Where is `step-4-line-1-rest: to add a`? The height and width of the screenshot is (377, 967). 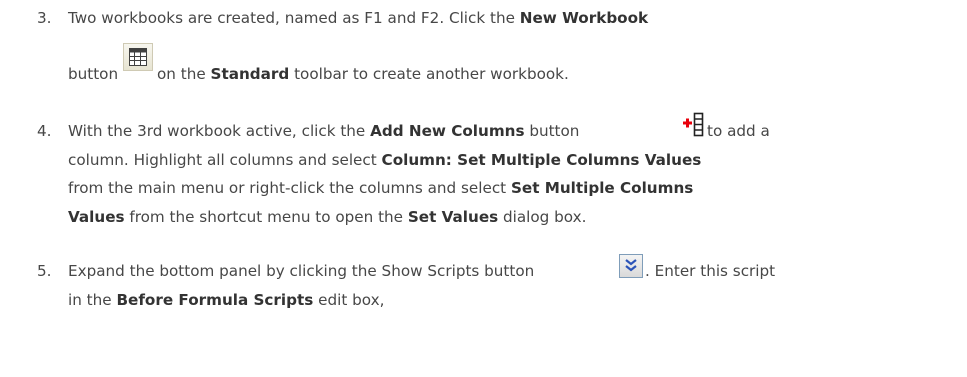 step-4-line-1-rest: to add a is located at coordinates (738, 131).